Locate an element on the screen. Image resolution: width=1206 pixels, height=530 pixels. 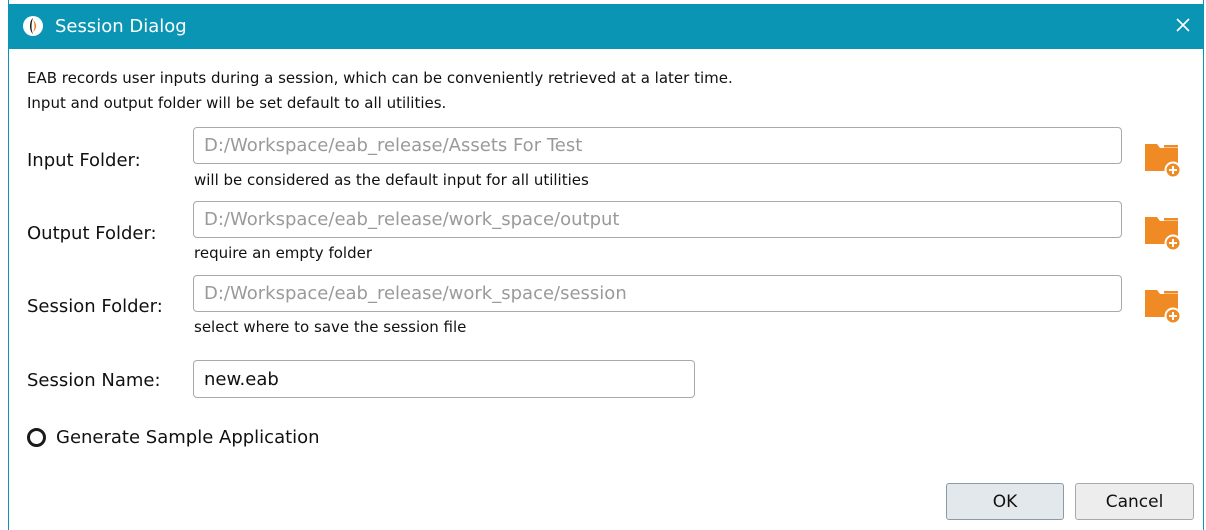
generate-sample-option: Generate Sample Application is located at coordinates (173, 437).